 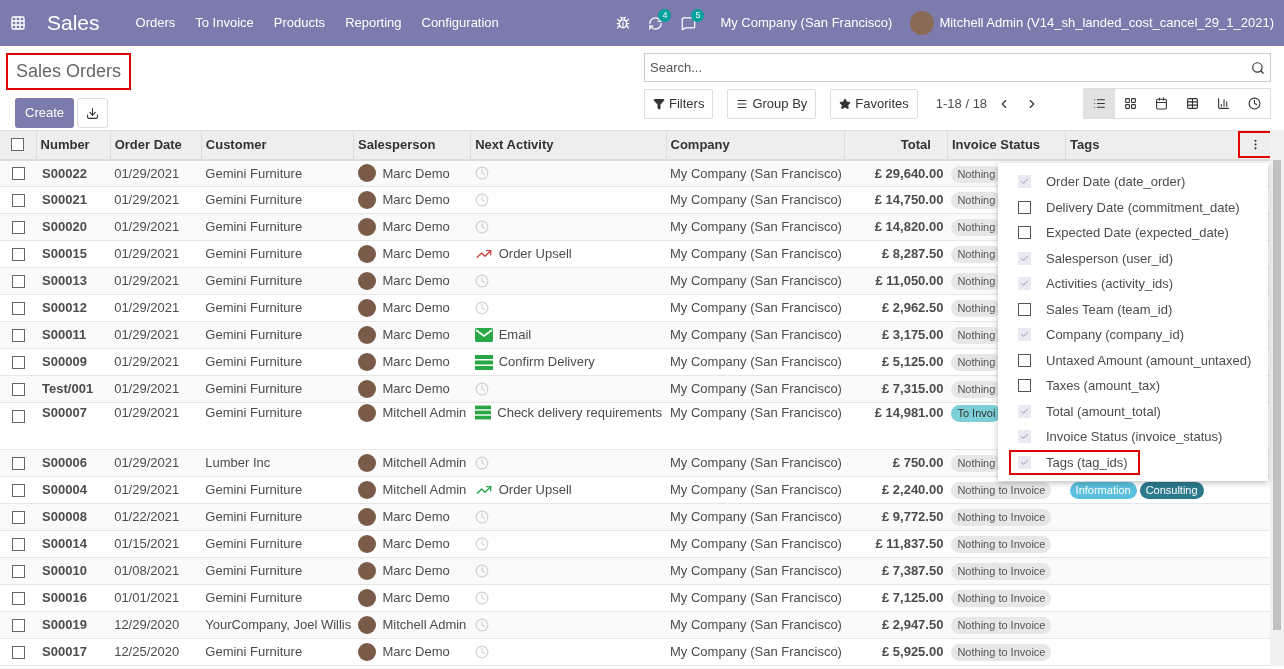 What do you see at coordinates (412, 145) in the screenshot?
I see `column-header: Salesperson` at bounding box center [412, 145].